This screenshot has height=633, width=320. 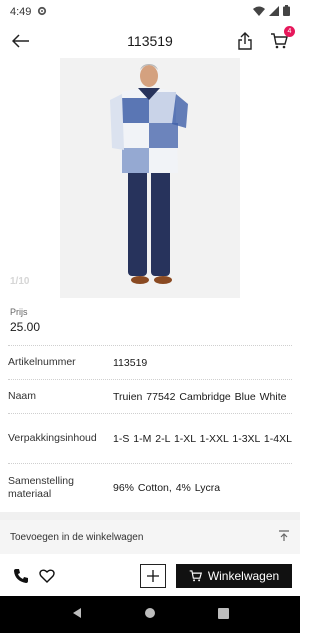 I want to click on cart-button-label: Winkelwagen, so click(x=243, y=576).